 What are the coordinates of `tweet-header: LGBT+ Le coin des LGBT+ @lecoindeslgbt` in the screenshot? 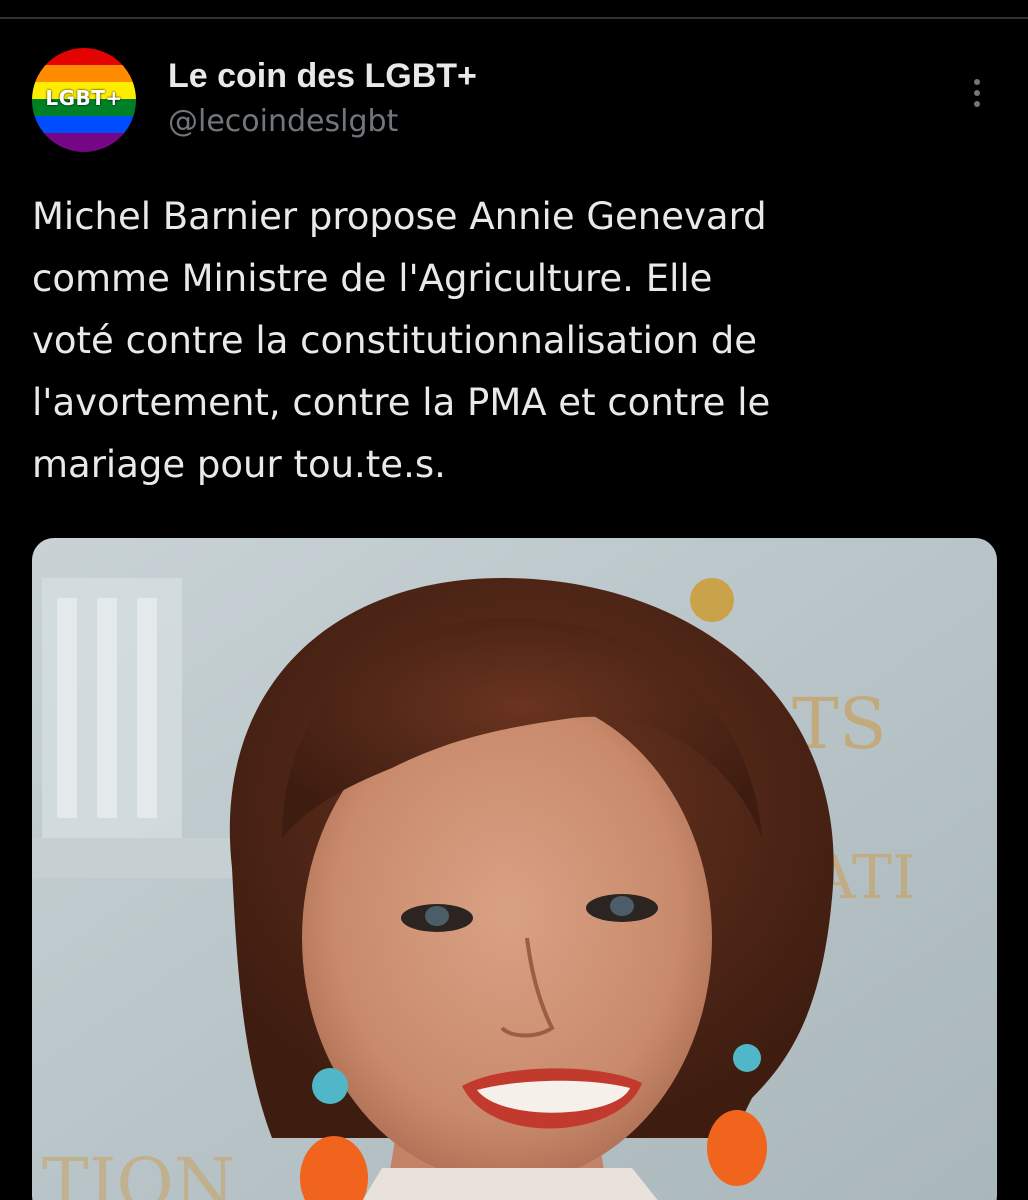 It's located at (514, 103).